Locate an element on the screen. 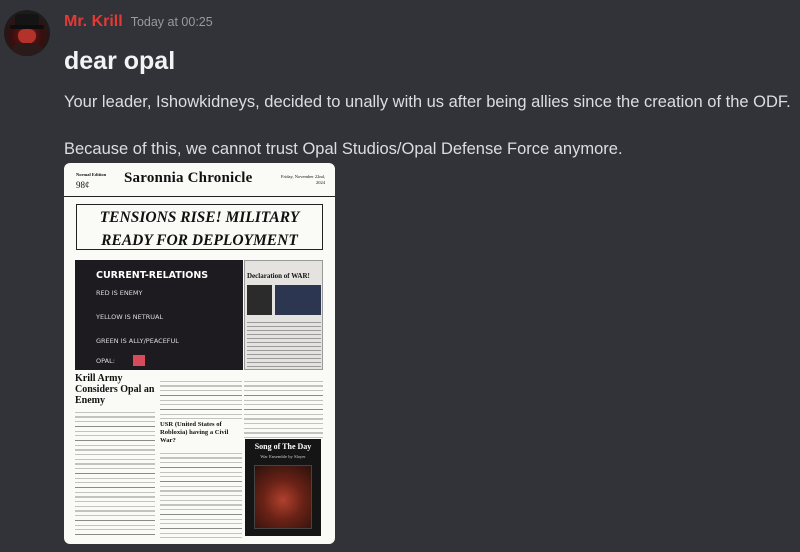  message-heading: dear opal is located at coordinates (120, 61).